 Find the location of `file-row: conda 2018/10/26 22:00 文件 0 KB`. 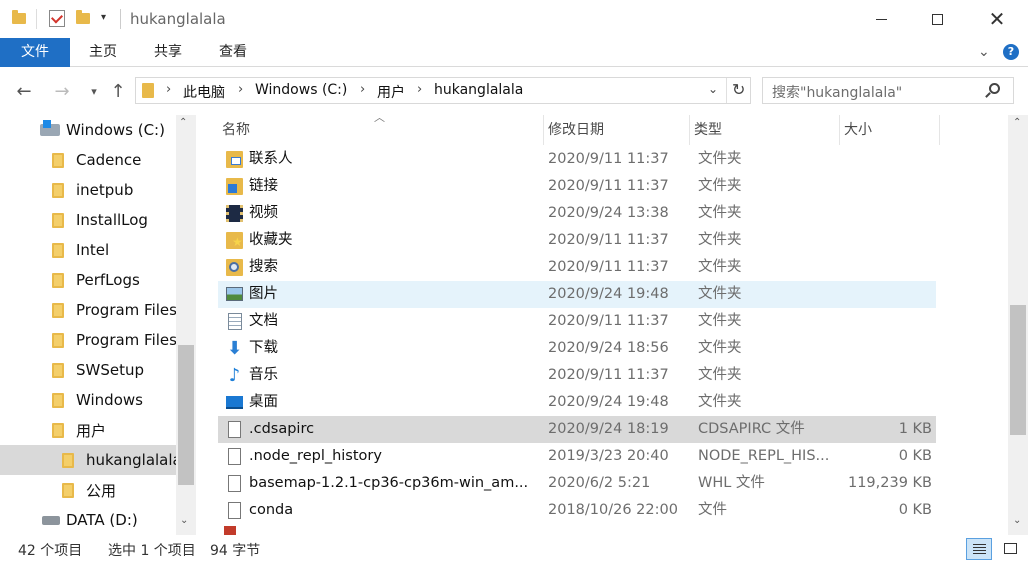

file-row: conda 2018/10/26 22:00 文件 0 KB is located at coordinates (577, 510).